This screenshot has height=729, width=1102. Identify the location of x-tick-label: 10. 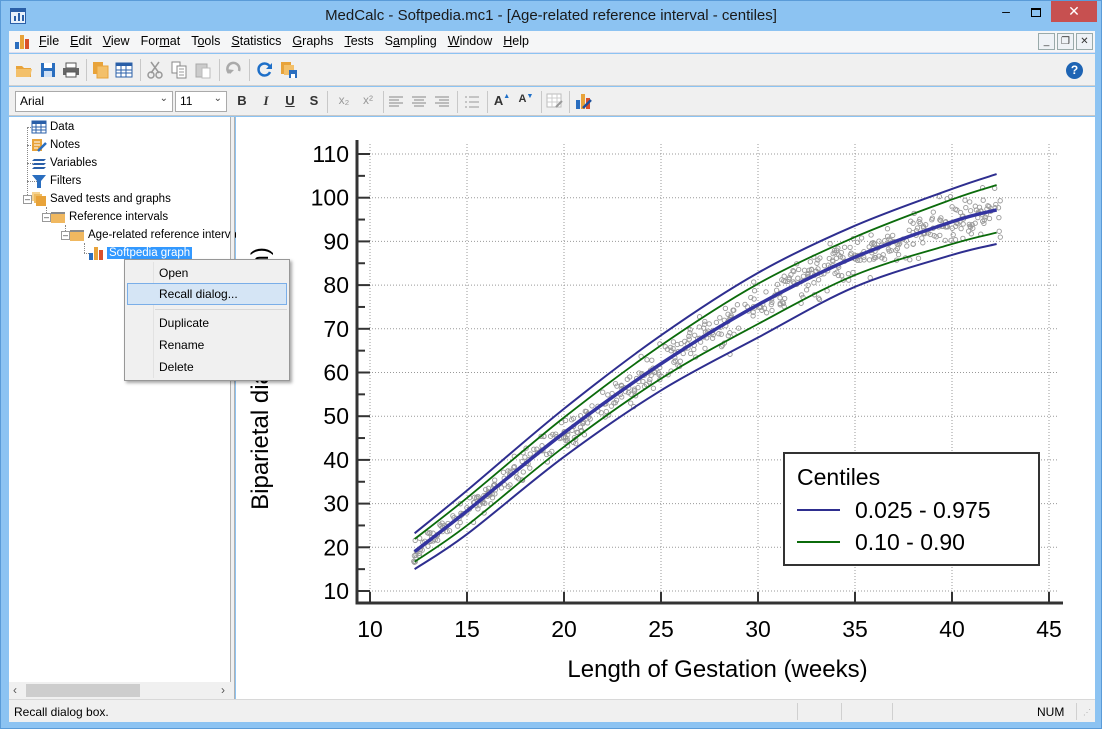
(370, 629).